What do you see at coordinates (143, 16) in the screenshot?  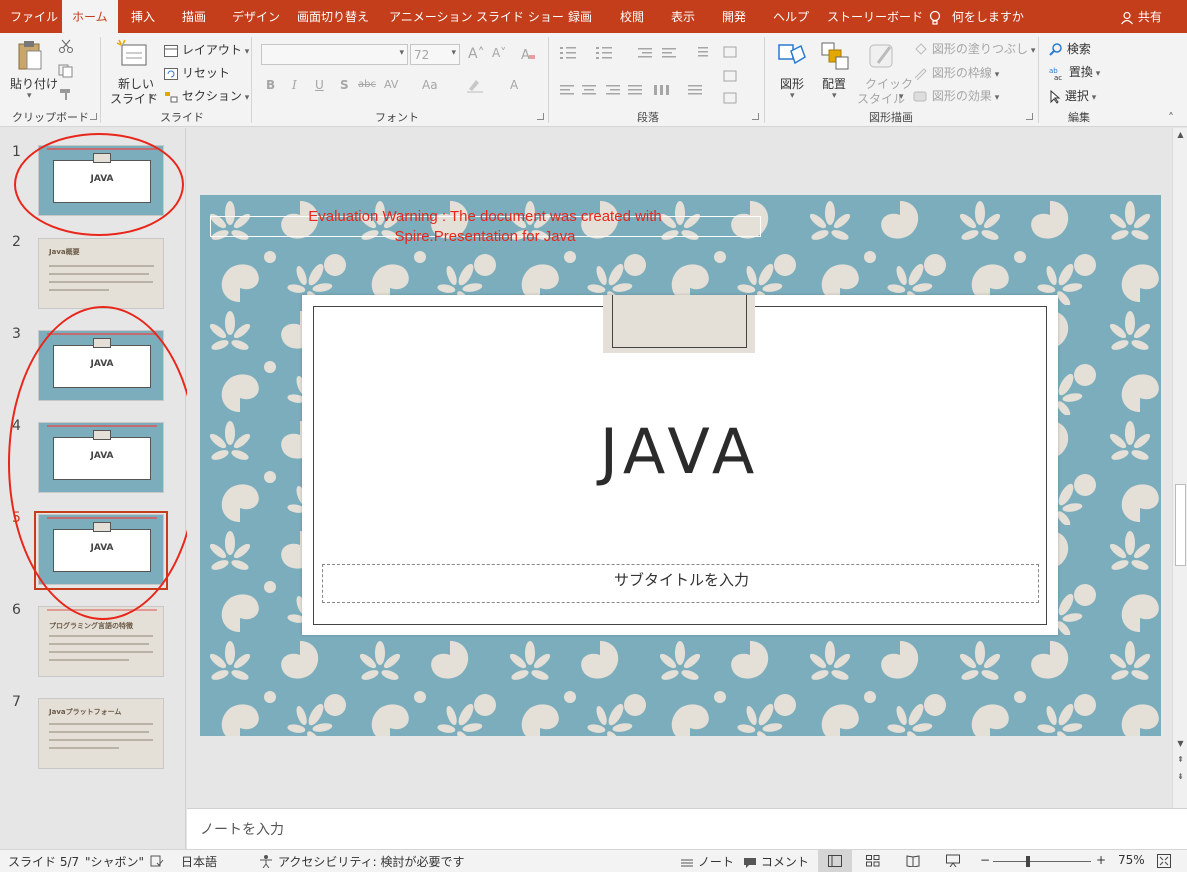 I see `tab-insert: 挿入` at bounding box center [143, 16].